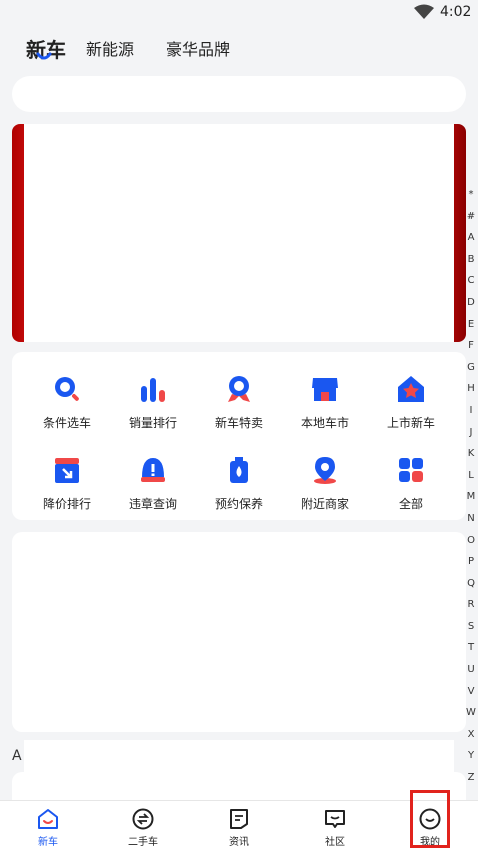  Describe the element at coordinates (424, 11) in the screenshot. I see `wifi-icon` at that location.